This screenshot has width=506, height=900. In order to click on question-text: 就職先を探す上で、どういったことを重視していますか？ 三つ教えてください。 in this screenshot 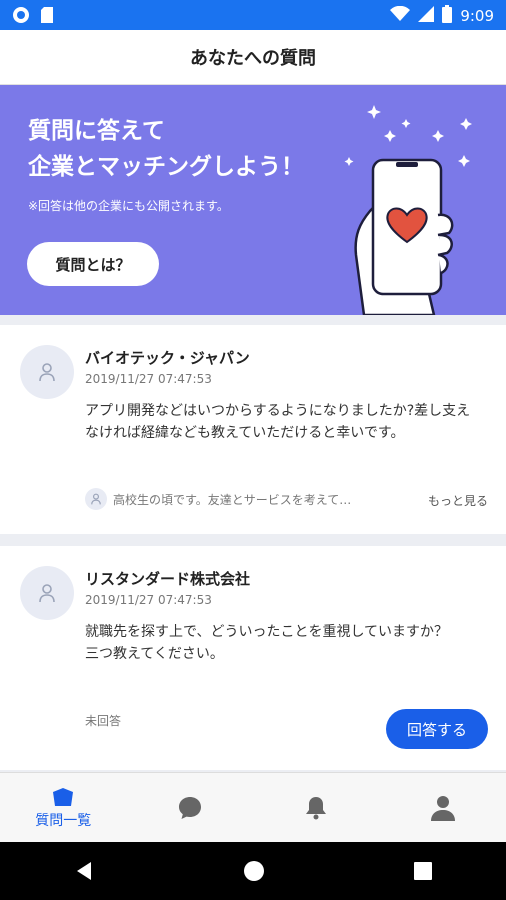, I will do `click(282, 643)`.